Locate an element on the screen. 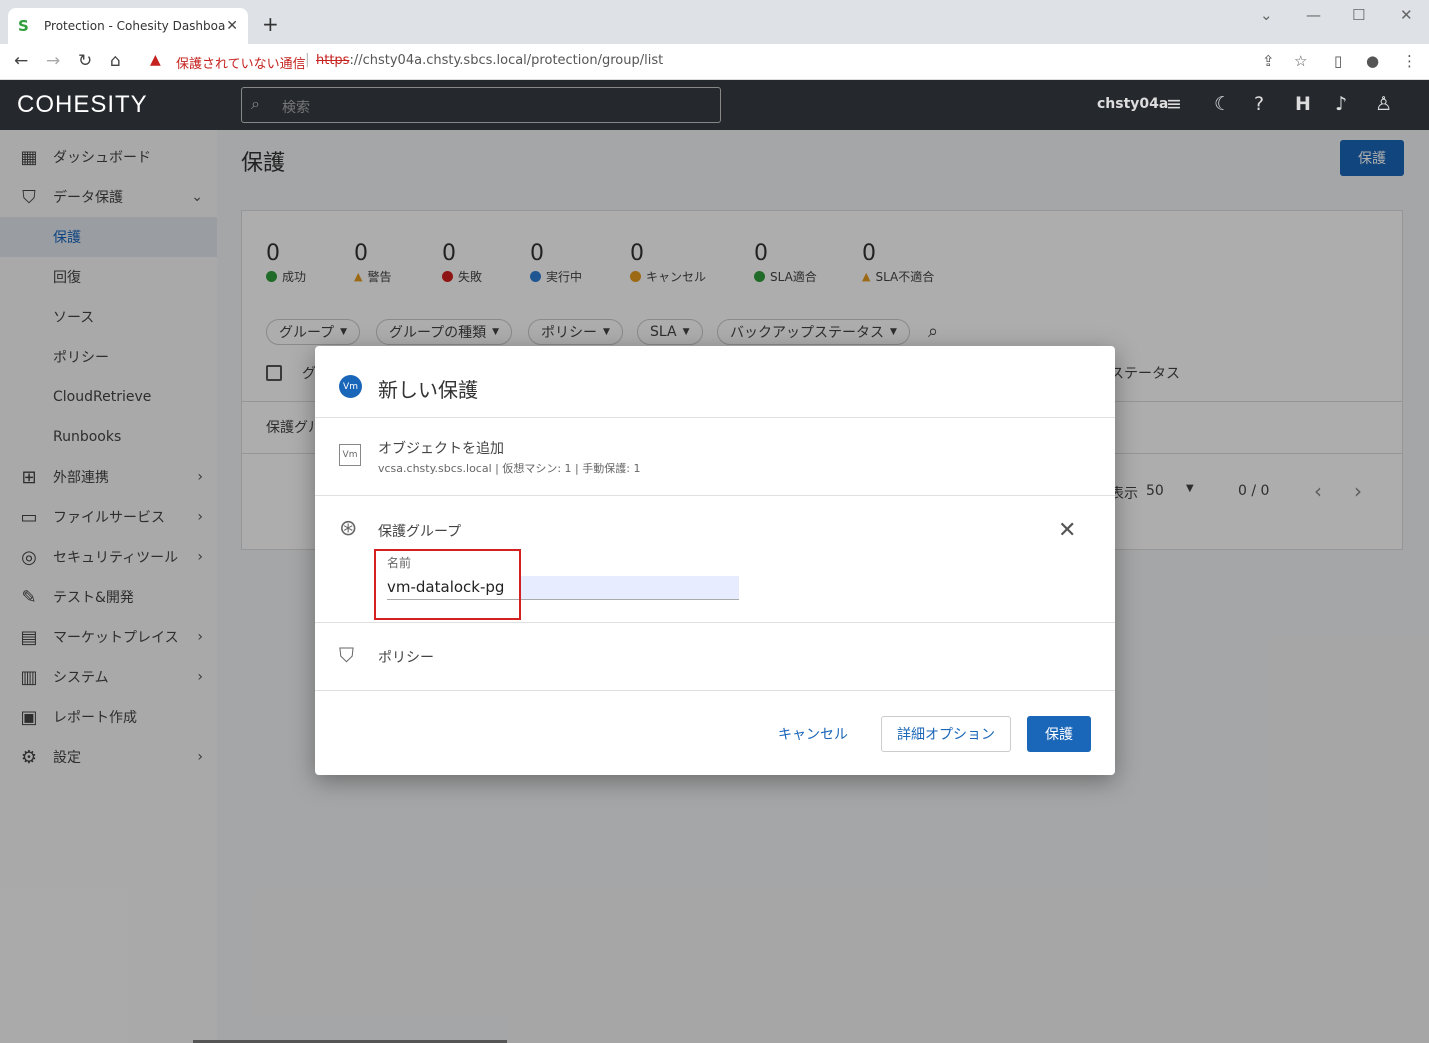 The image size is (1429, 1043). advanced-options-button: 詳細オプション is located at coordinates (946, 734).